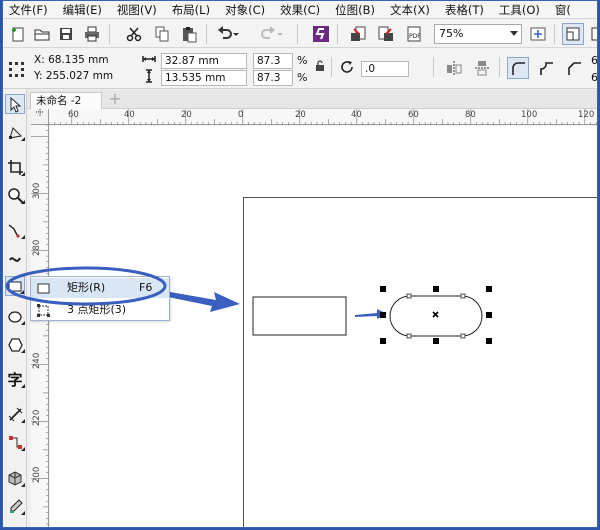  Describe the element at coordinates (594, 77) in the screenshot. I see `corner-value-2: 6` at that location.